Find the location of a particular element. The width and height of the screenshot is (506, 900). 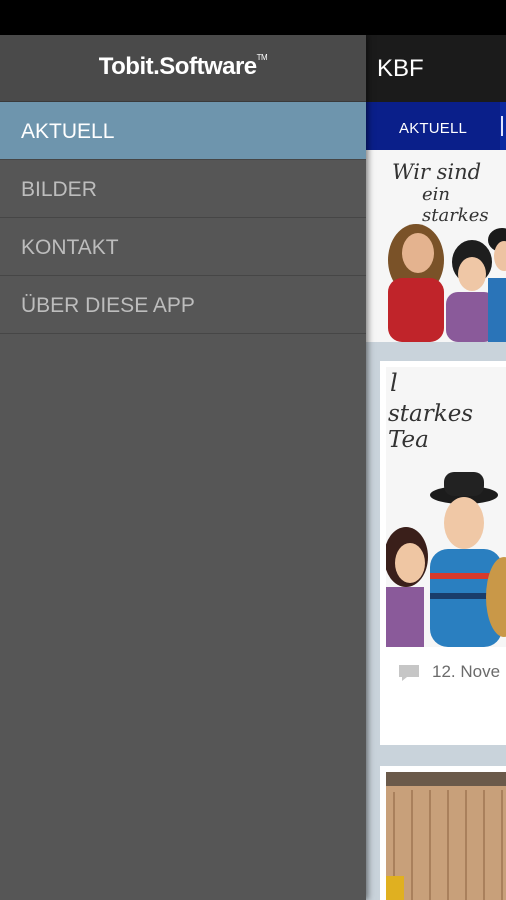

tab-label: AKTUELL is located at coordinates (433, 128).